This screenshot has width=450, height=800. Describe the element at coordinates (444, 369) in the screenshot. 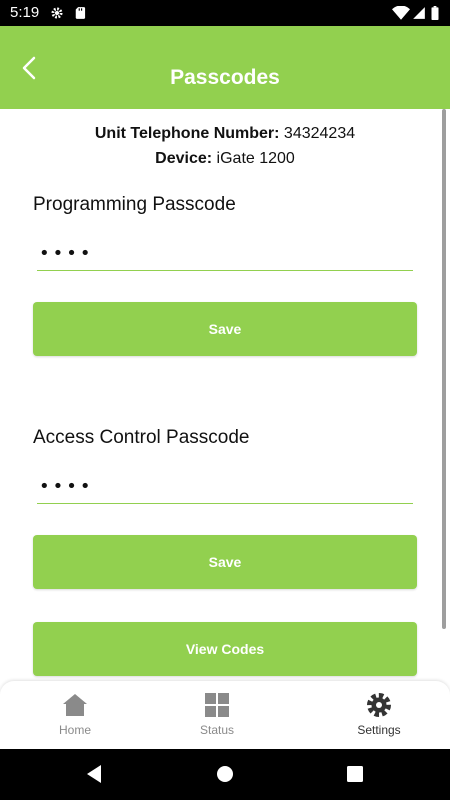

I see `scrollbar` at that location.